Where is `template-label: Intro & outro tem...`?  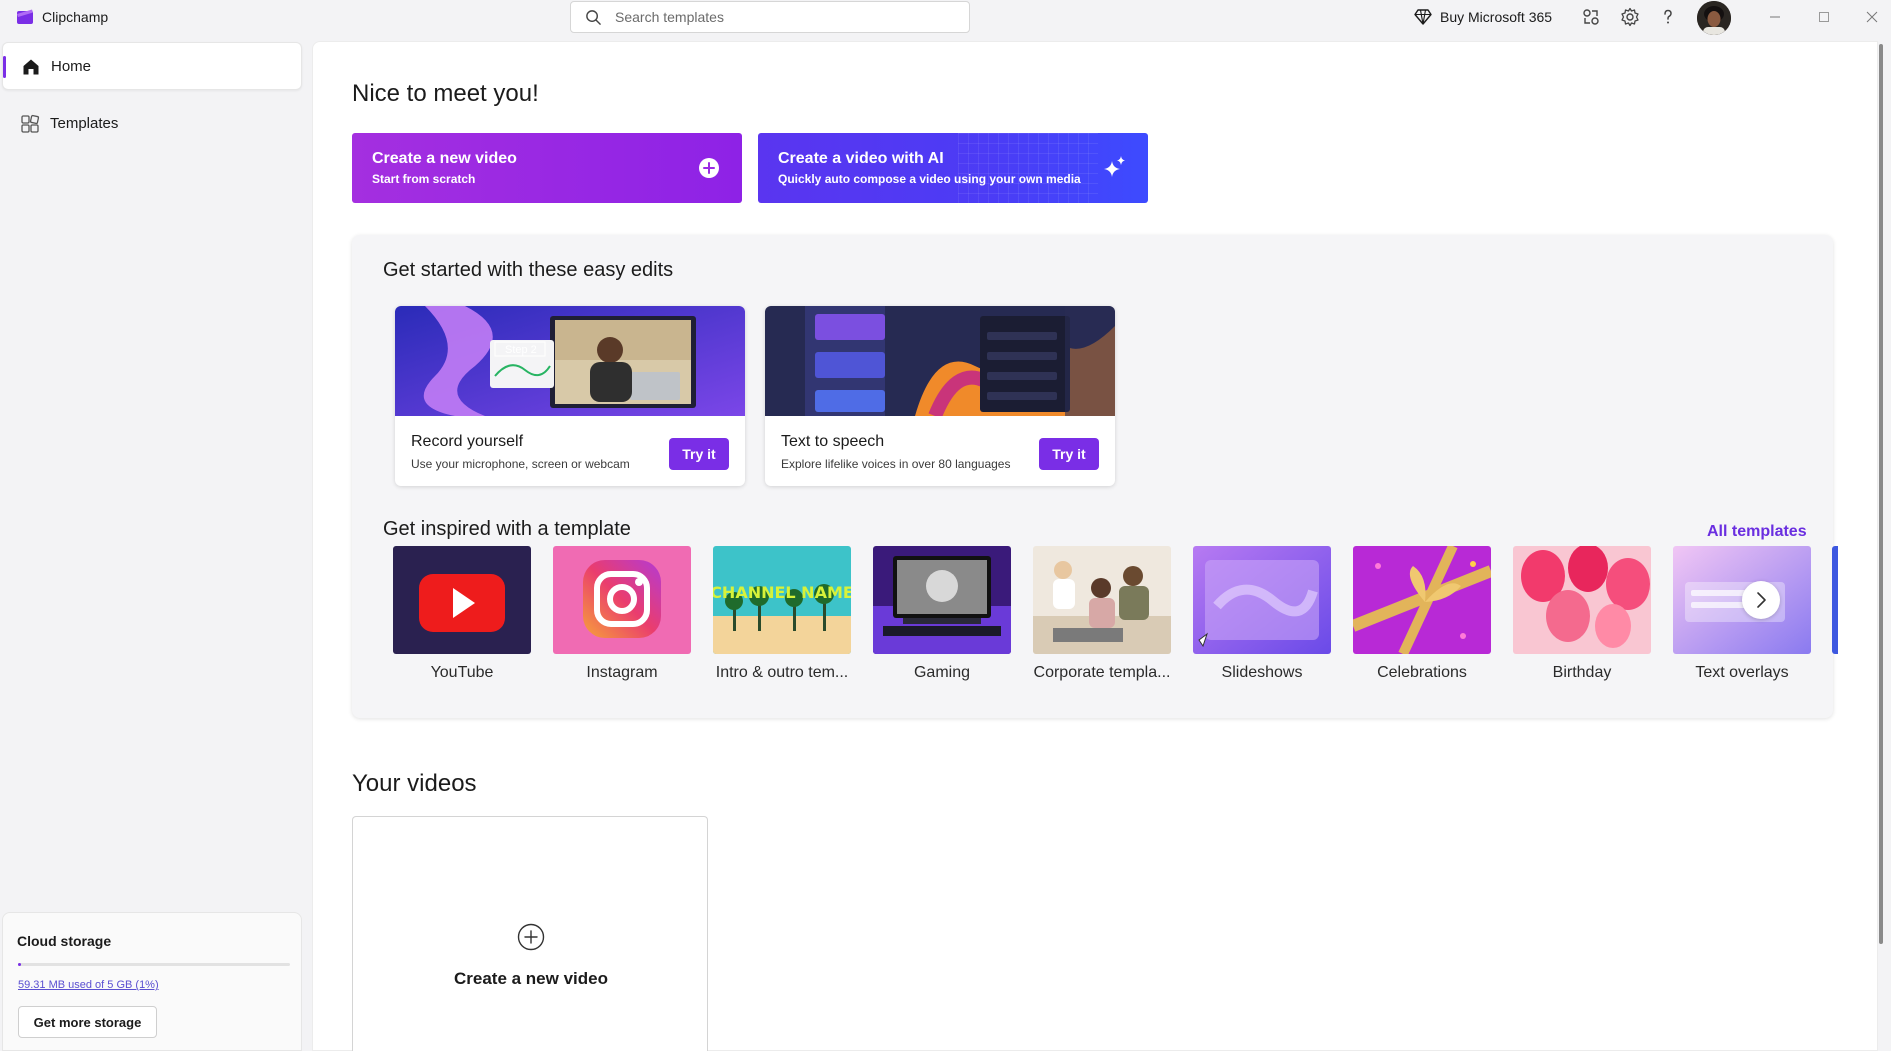 template-label: Intro & outro tem... is located at coordinates (782, 672).